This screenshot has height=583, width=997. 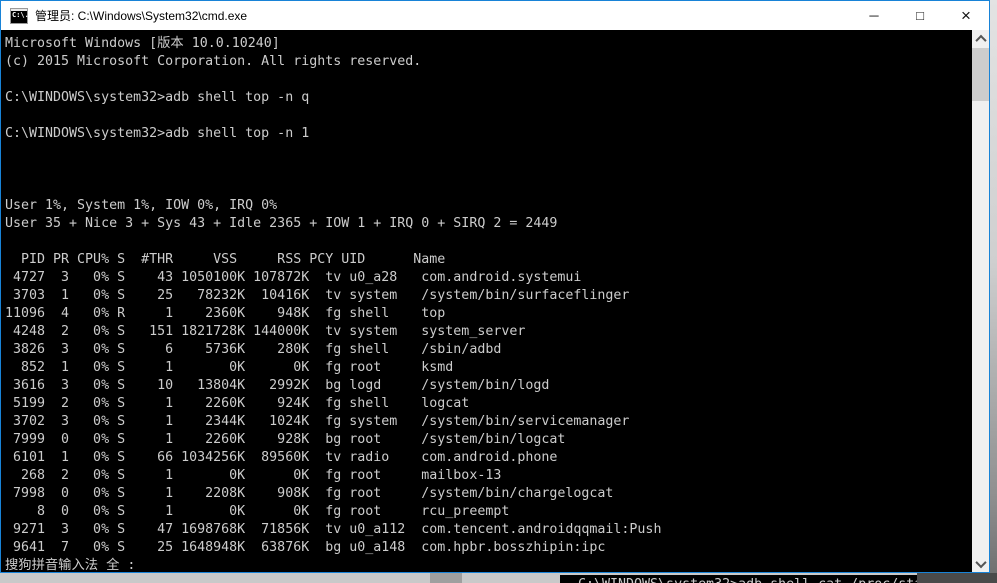 I want to click on background-desktop-band, so click(x=446, y=578).